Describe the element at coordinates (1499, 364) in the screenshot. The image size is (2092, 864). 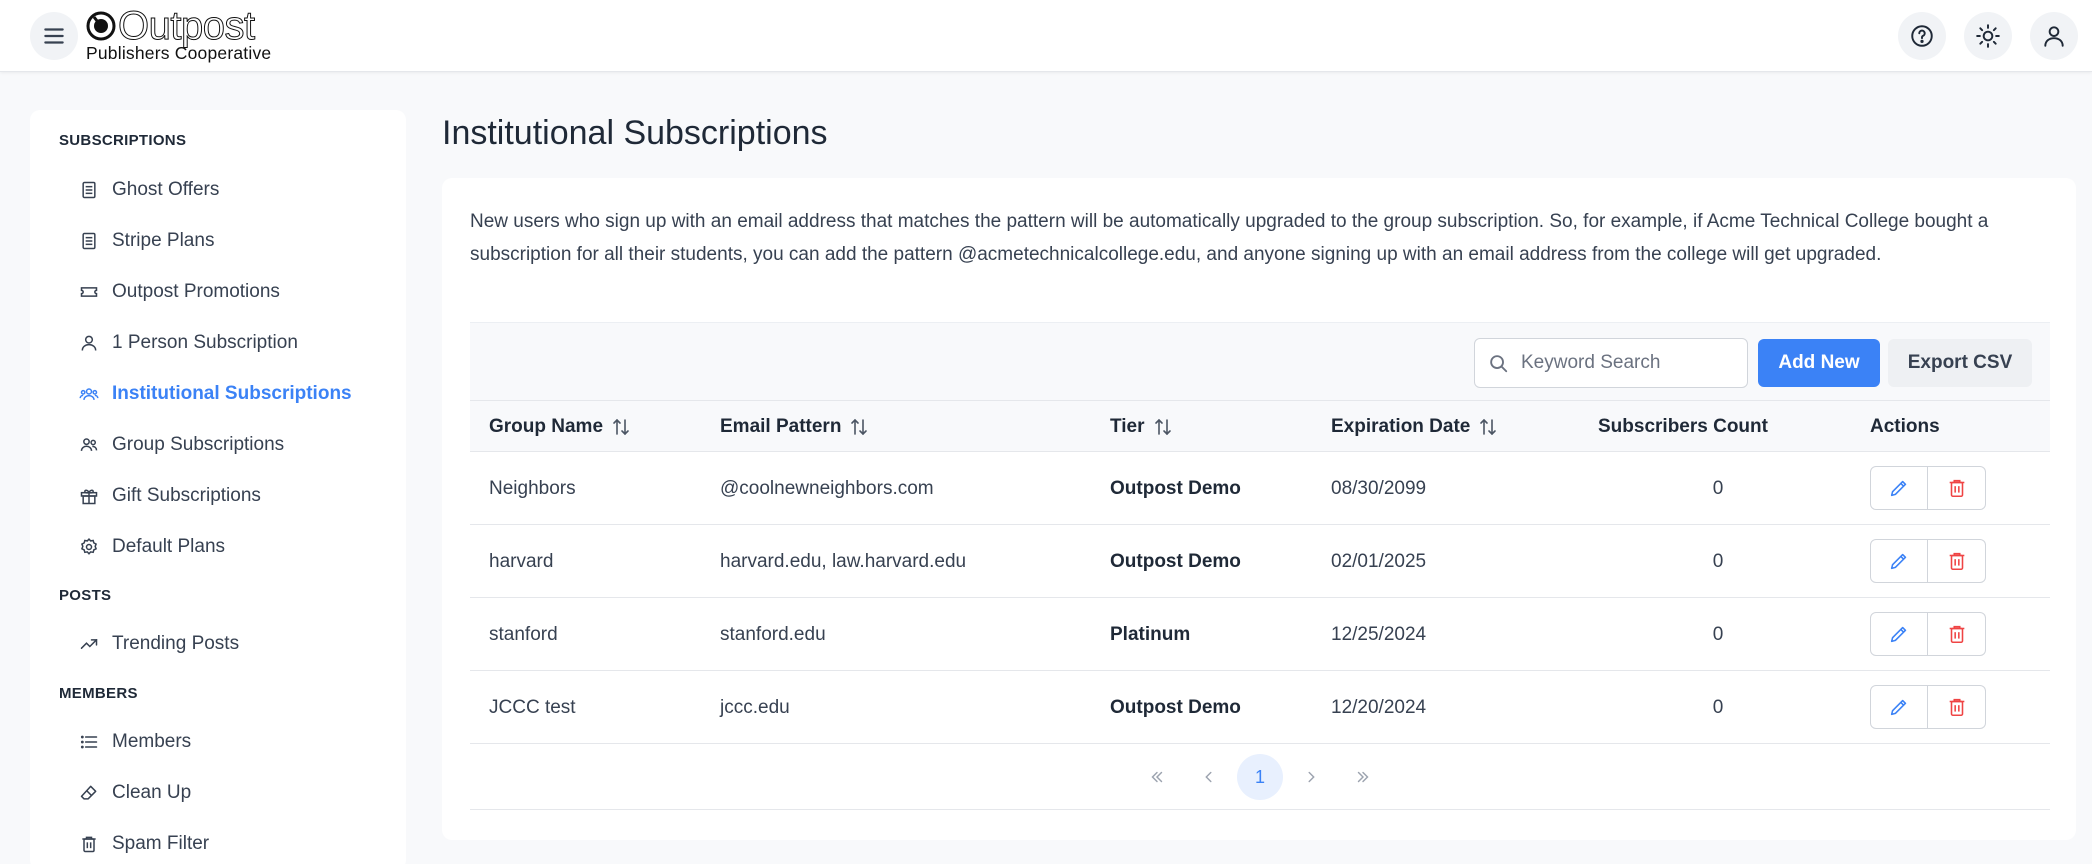
I see `search-icon` at that location.